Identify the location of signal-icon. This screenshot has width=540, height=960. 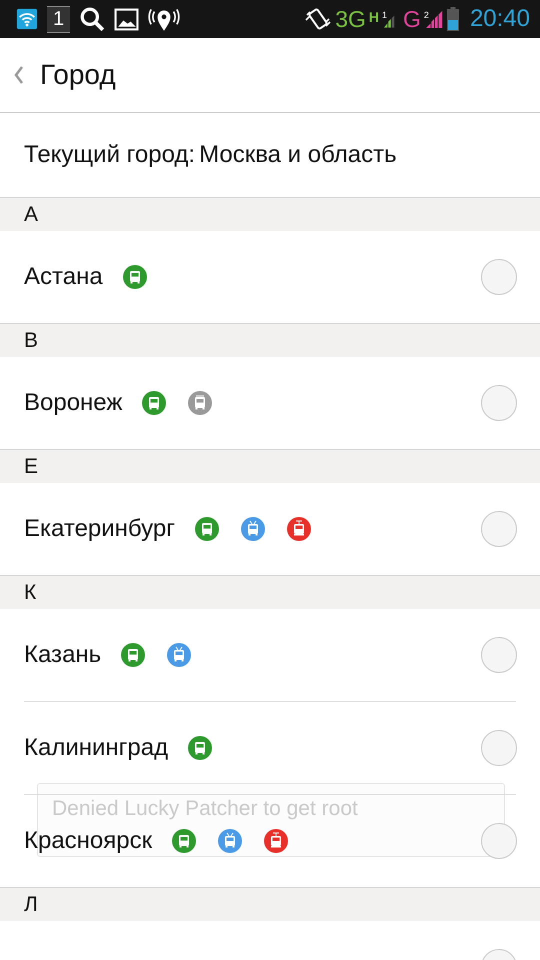
(435, 19).